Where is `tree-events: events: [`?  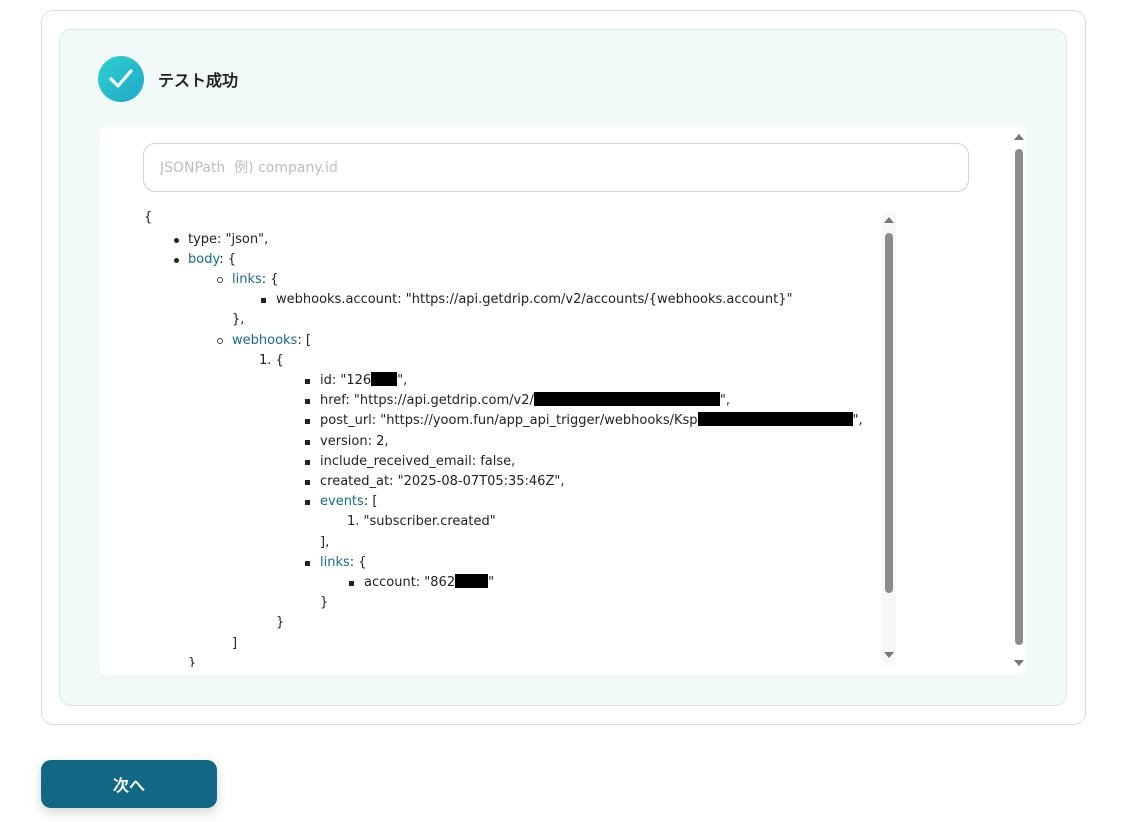 tree-events: events: [ is located at coordinates (348, 502).